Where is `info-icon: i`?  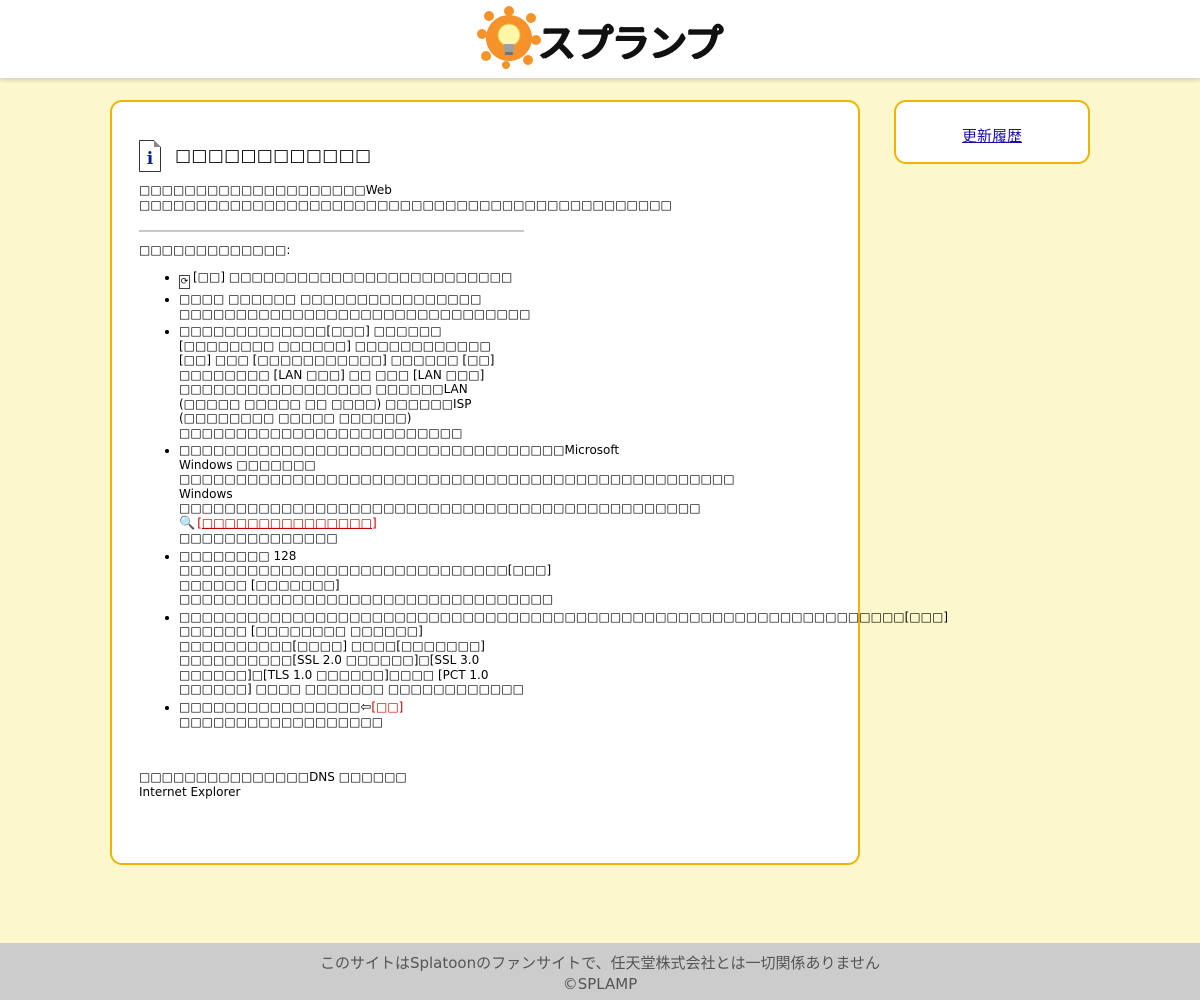 info-icon: i is located at coordinates (150, 156).